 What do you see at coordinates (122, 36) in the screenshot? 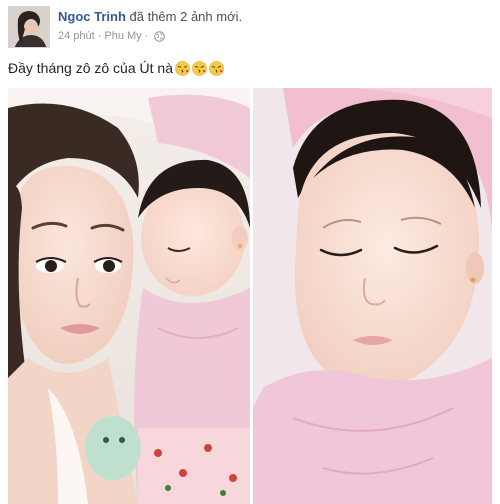
I see `post-location: Phu My` at bounding box center [122, 36].